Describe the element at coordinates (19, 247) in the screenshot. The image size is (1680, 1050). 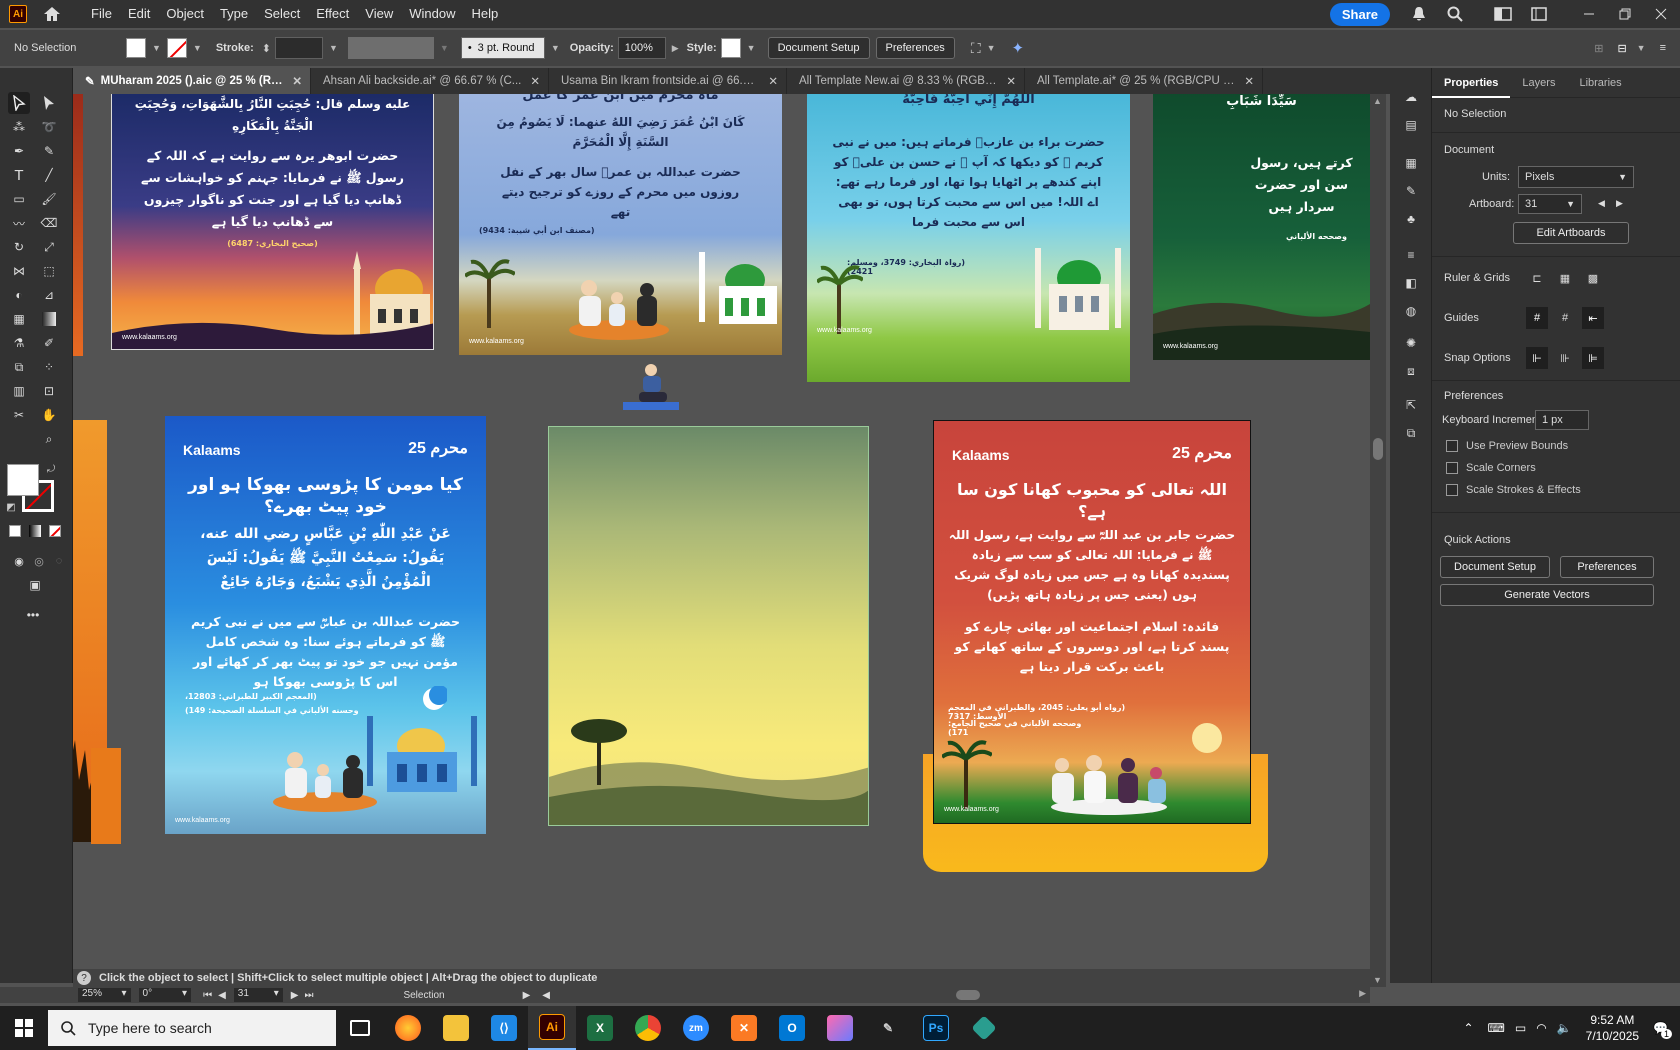
I see `rotate-tool-icon: ↻` at that location.